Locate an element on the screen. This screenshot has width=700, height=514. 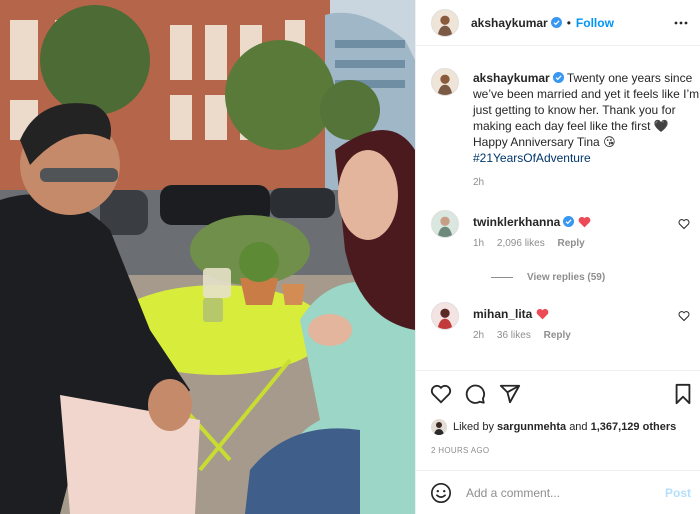
comment-meta: 2h 36 likes Reply is located at coordinates (527, 335).